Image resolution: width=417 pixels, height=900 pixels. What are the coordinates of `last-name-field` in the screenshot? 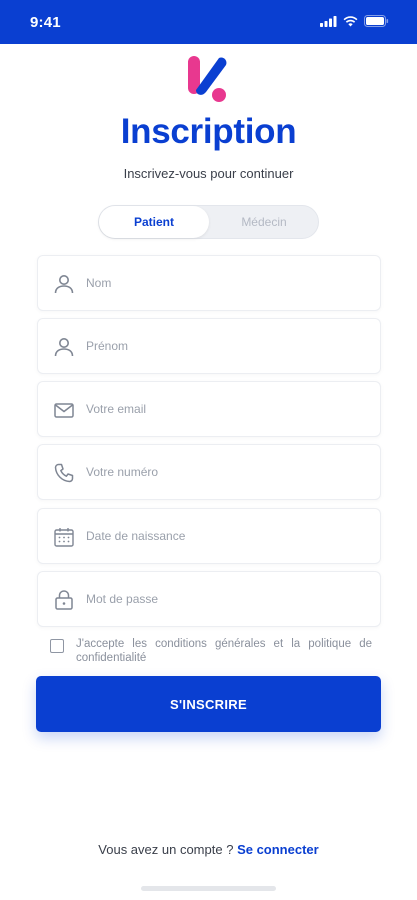 It's located at (209, 283).